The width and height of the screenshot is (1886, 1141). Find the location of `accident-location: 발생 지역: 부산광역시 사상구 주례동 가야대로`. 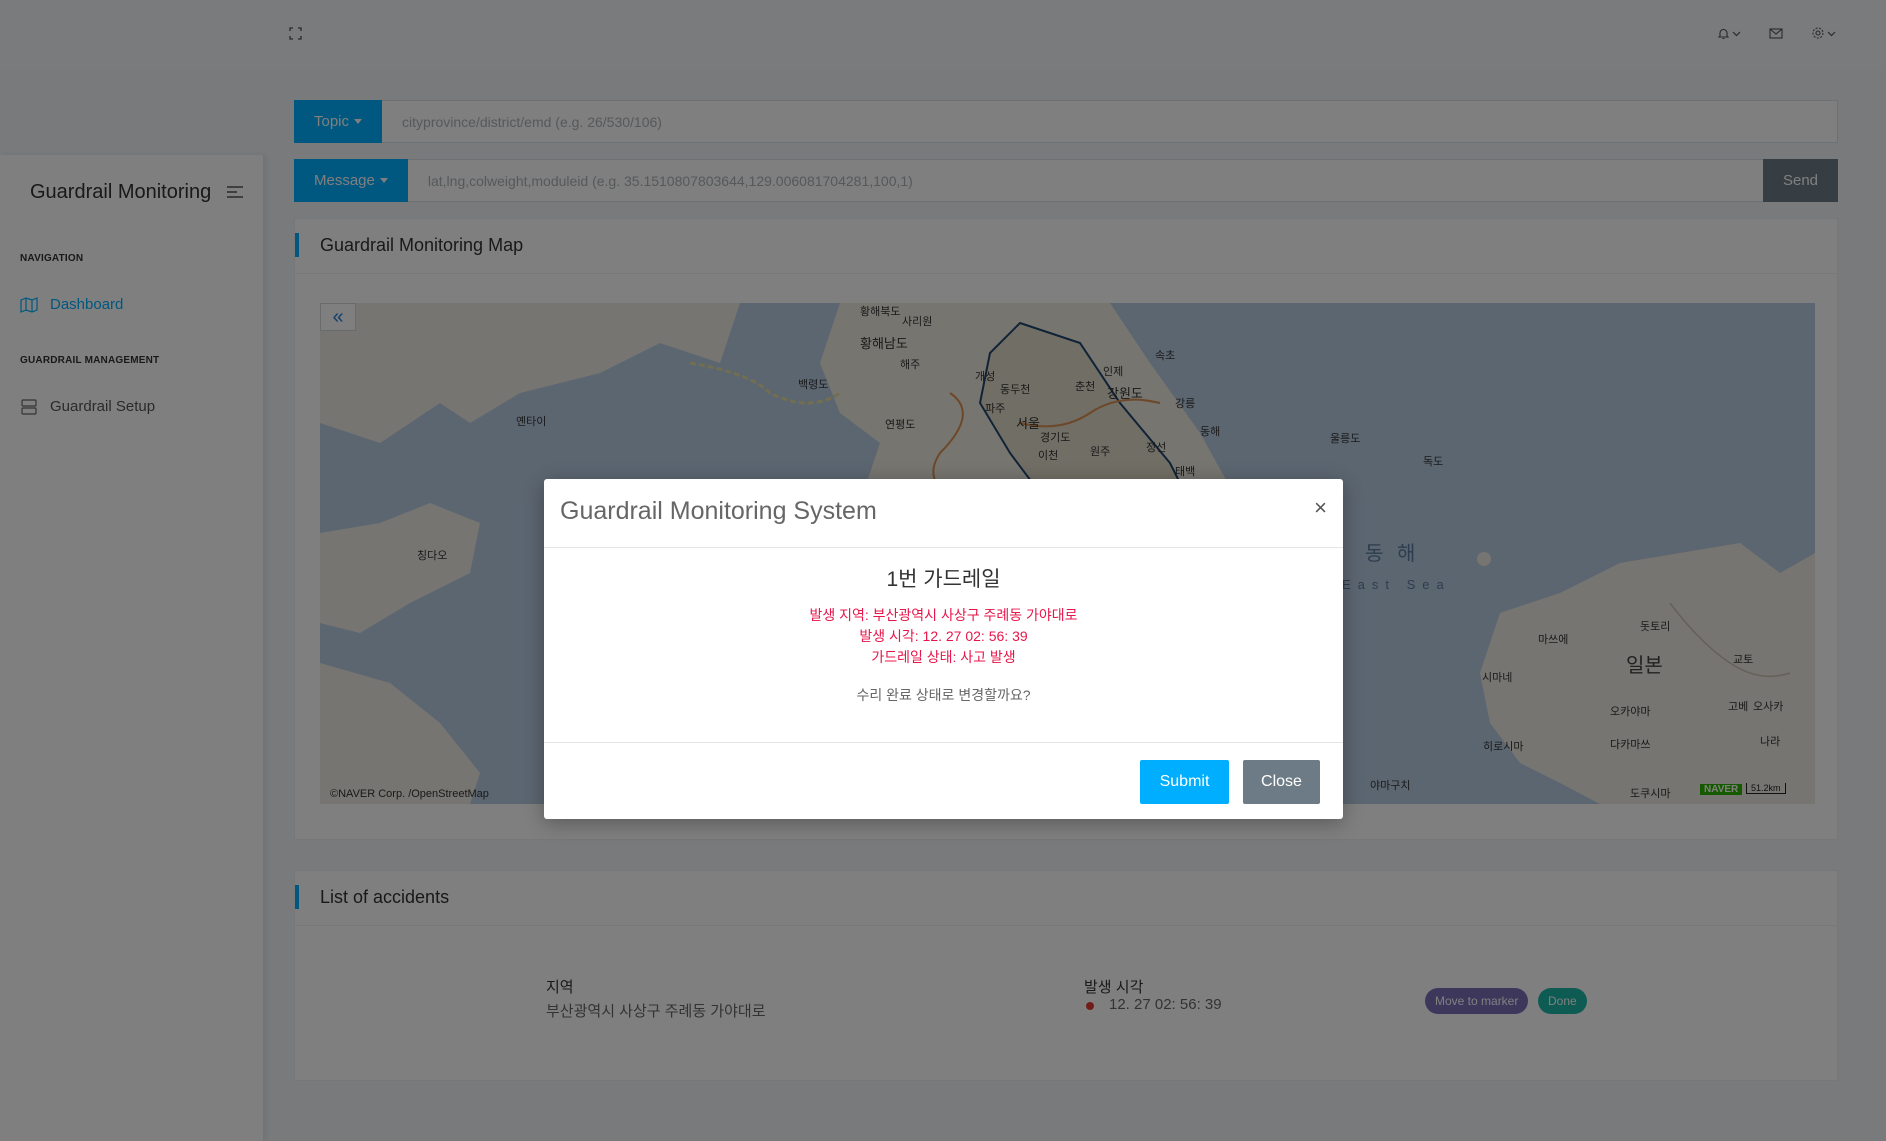

accident-location: 발생 지역: 부산광역시 사상구 주례동 가야대로 is located at coordinates (943, 615).